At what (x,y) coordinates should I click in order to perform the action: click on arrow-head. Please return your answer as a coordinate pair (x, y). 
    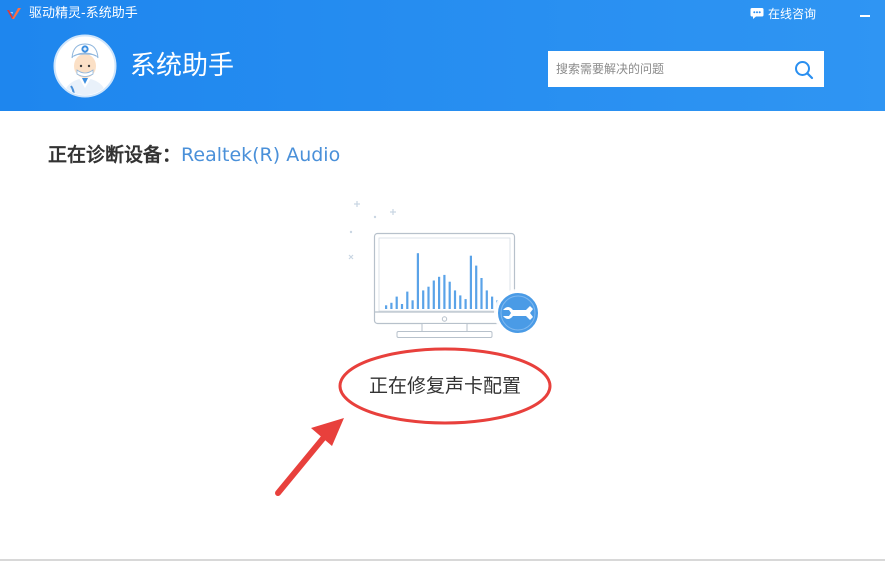
    Looking at the image, I should click on (327, 432).